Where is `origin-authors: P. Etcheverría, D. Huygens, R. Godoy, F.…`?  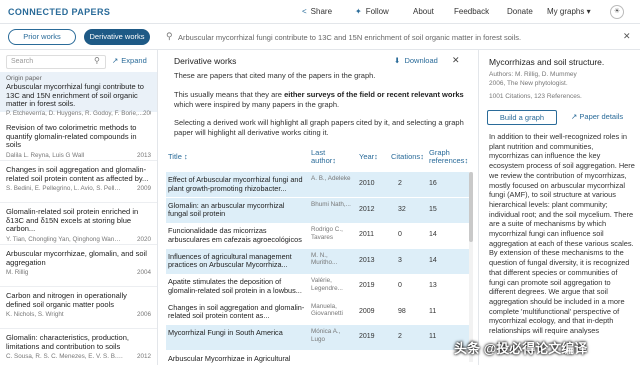 origin-authors: P. Etcheverría, D. Huygens, R. Godoy, F.… is located at coordinates (74, 113).